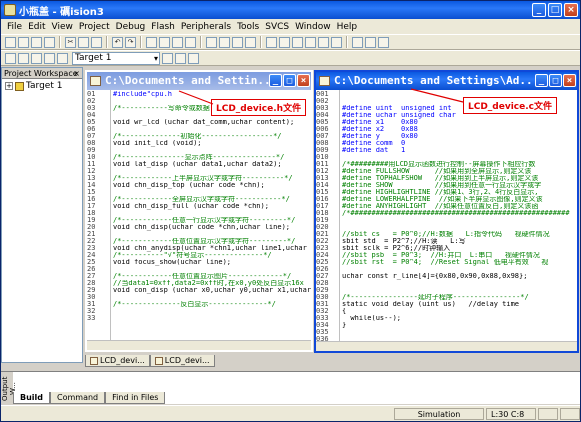  Describe the element at coordinates (459, 136) in the screenshot. I see `code-line: #define y 0x80` at that location.